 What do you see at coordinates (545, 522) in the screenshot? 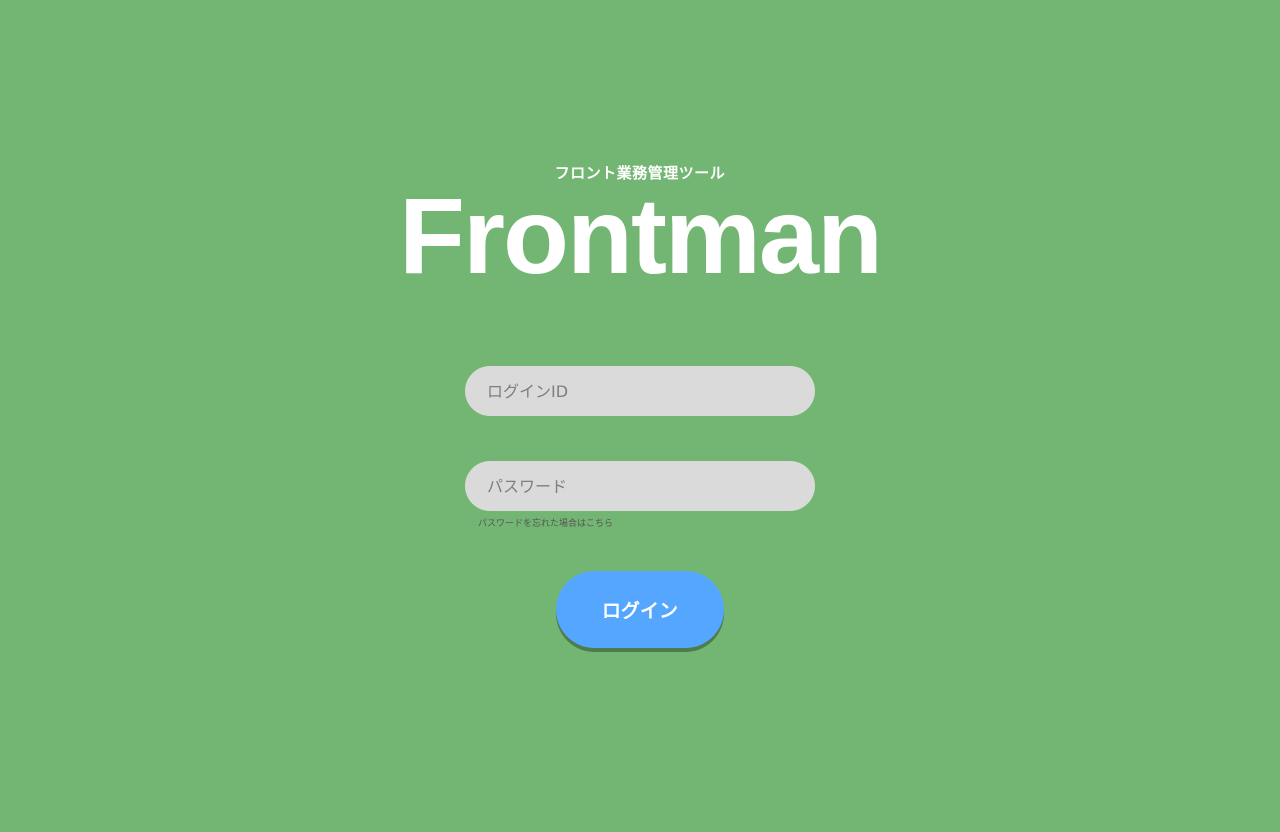
I see `forgot-password-link: パスワードを忘れた場合はこちら` at bounding box center [545, 522].